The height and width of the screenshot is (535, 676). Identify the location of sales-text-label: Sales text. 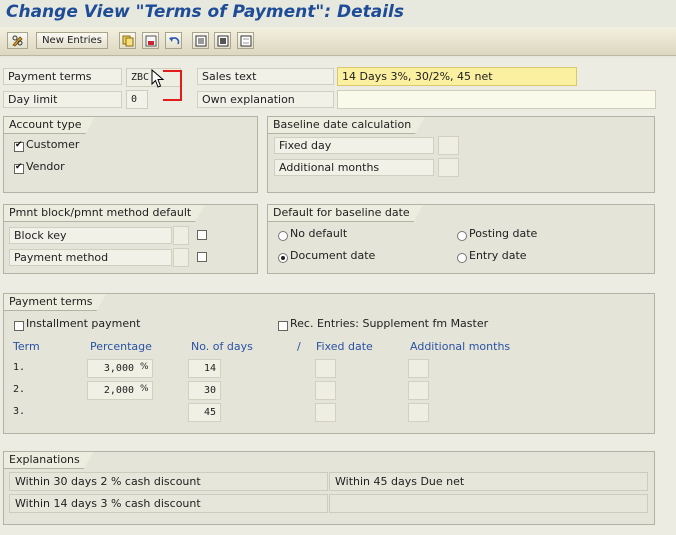
(265, 76).